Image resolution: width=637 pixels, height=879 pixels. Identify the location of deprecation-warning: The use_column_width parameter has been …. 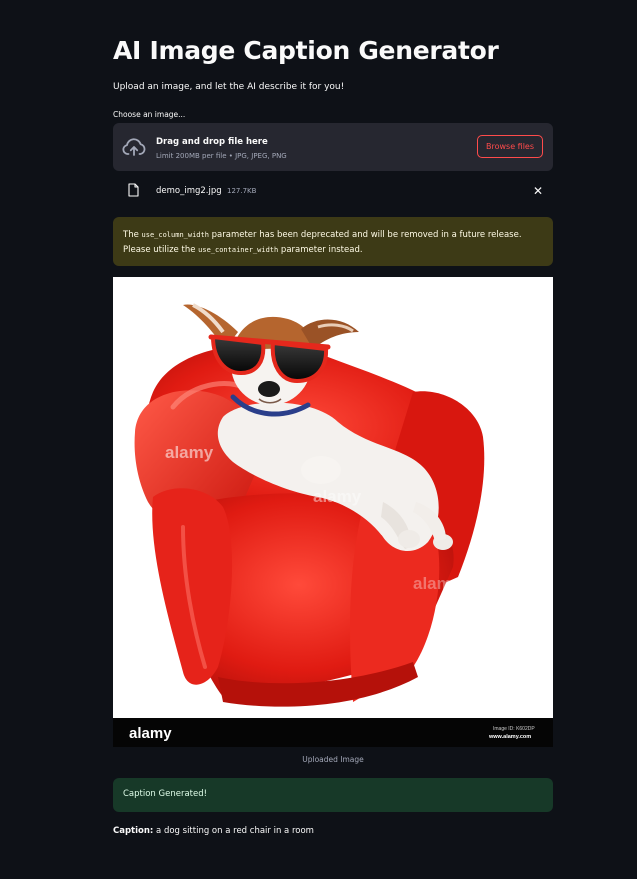
(333, 241).